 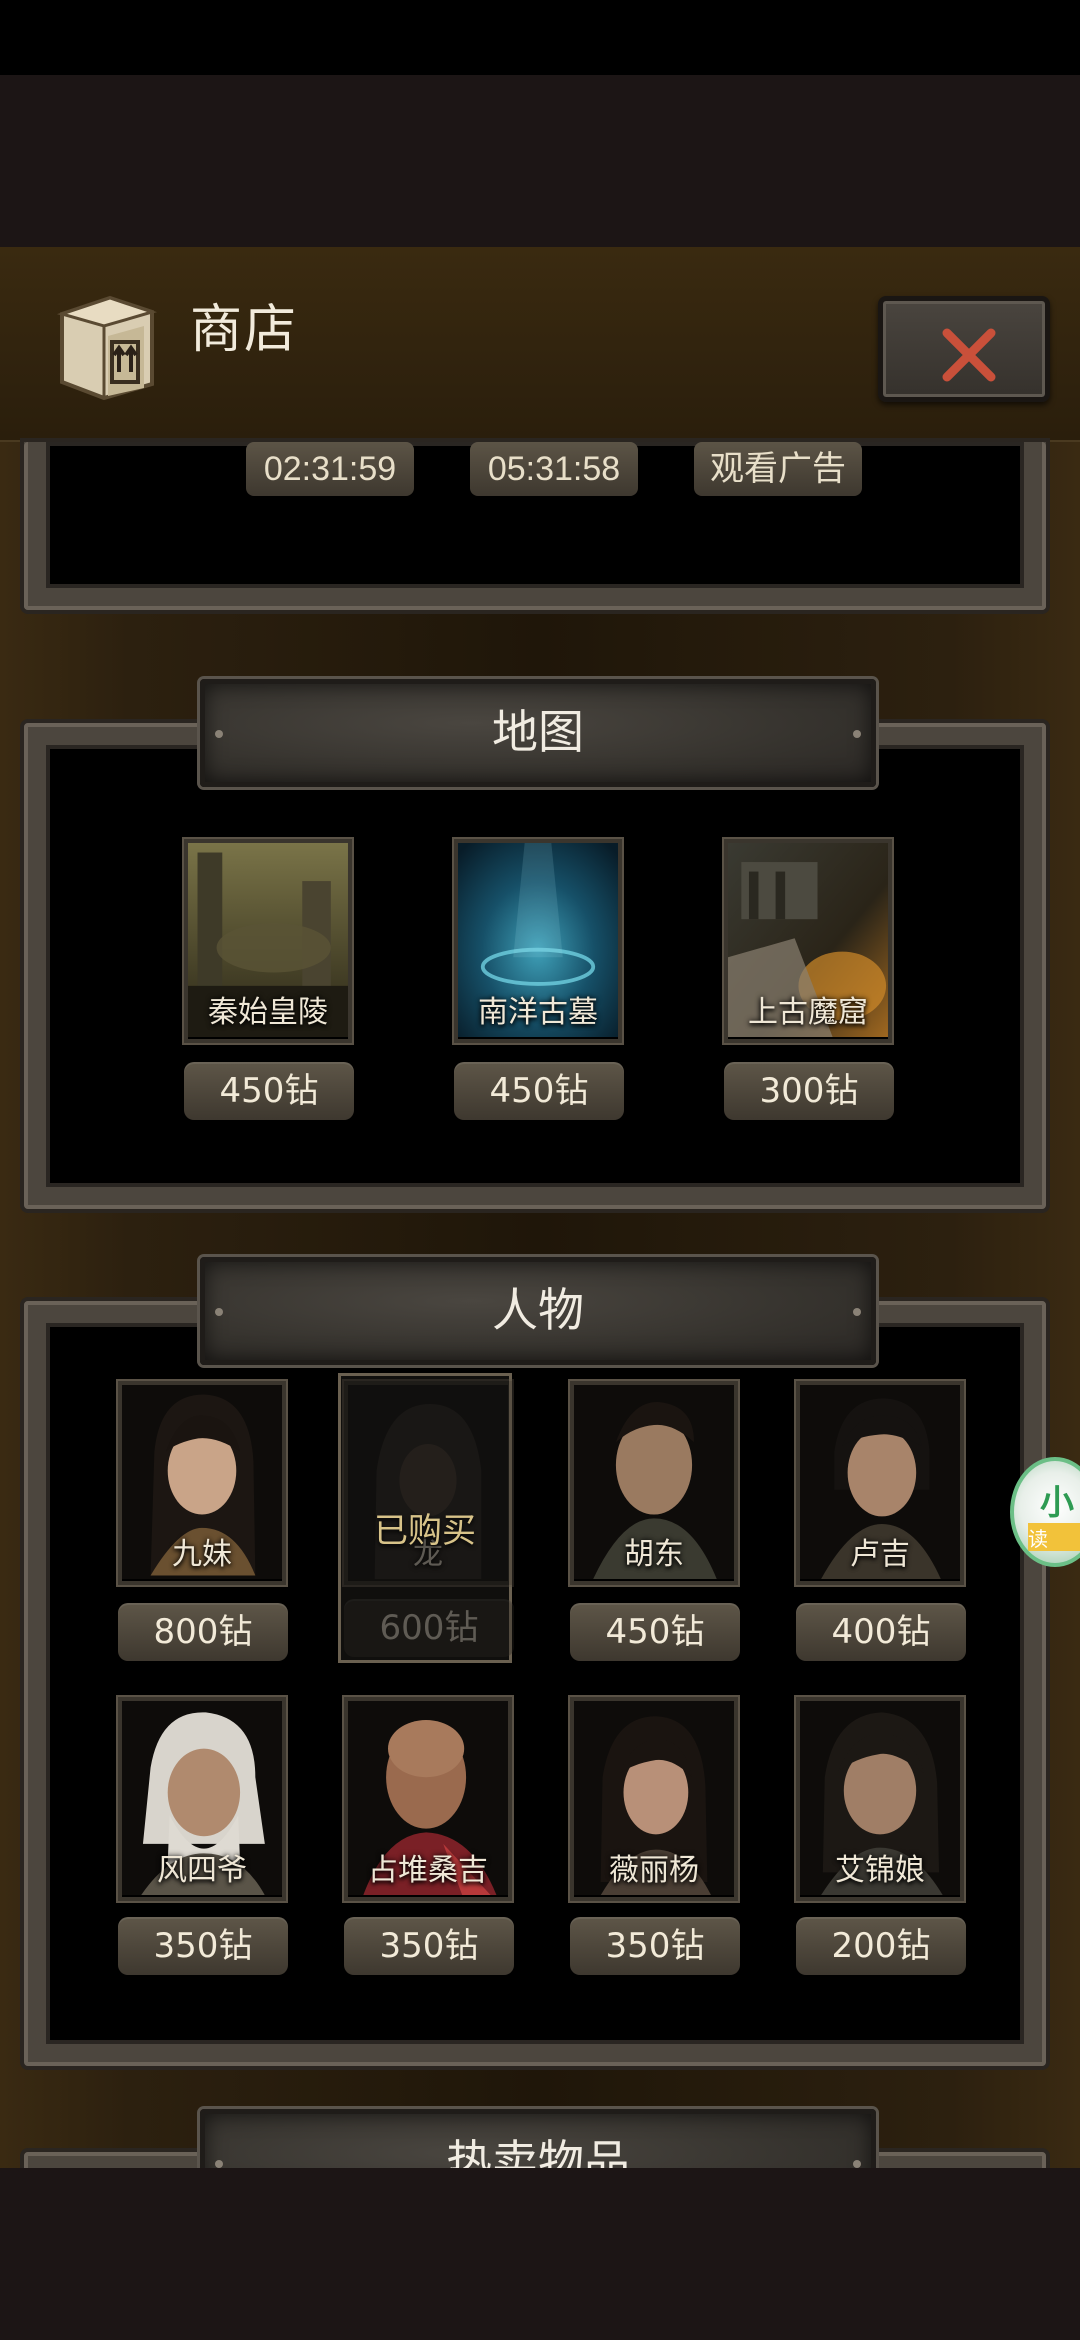 What do you see at coordinates (202, 1799) in the screenshot?
I see `character-card-fengsiye: 风四爷` at bounding box center [202, 1799].